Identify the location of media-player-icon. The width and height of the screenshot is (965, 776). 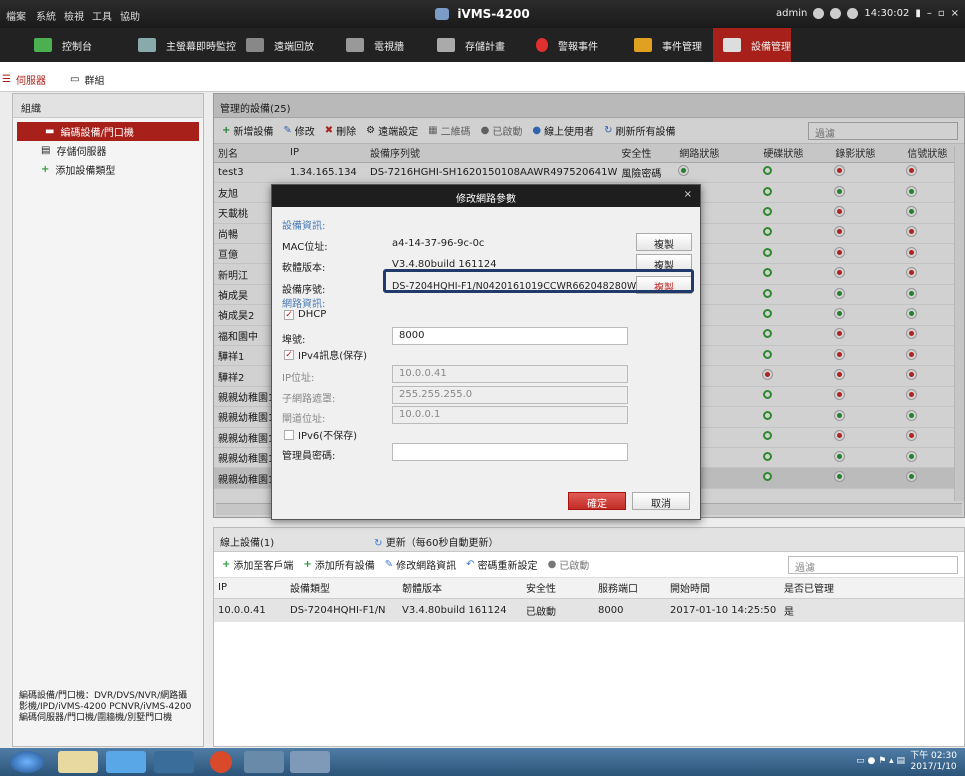
(174, 762).